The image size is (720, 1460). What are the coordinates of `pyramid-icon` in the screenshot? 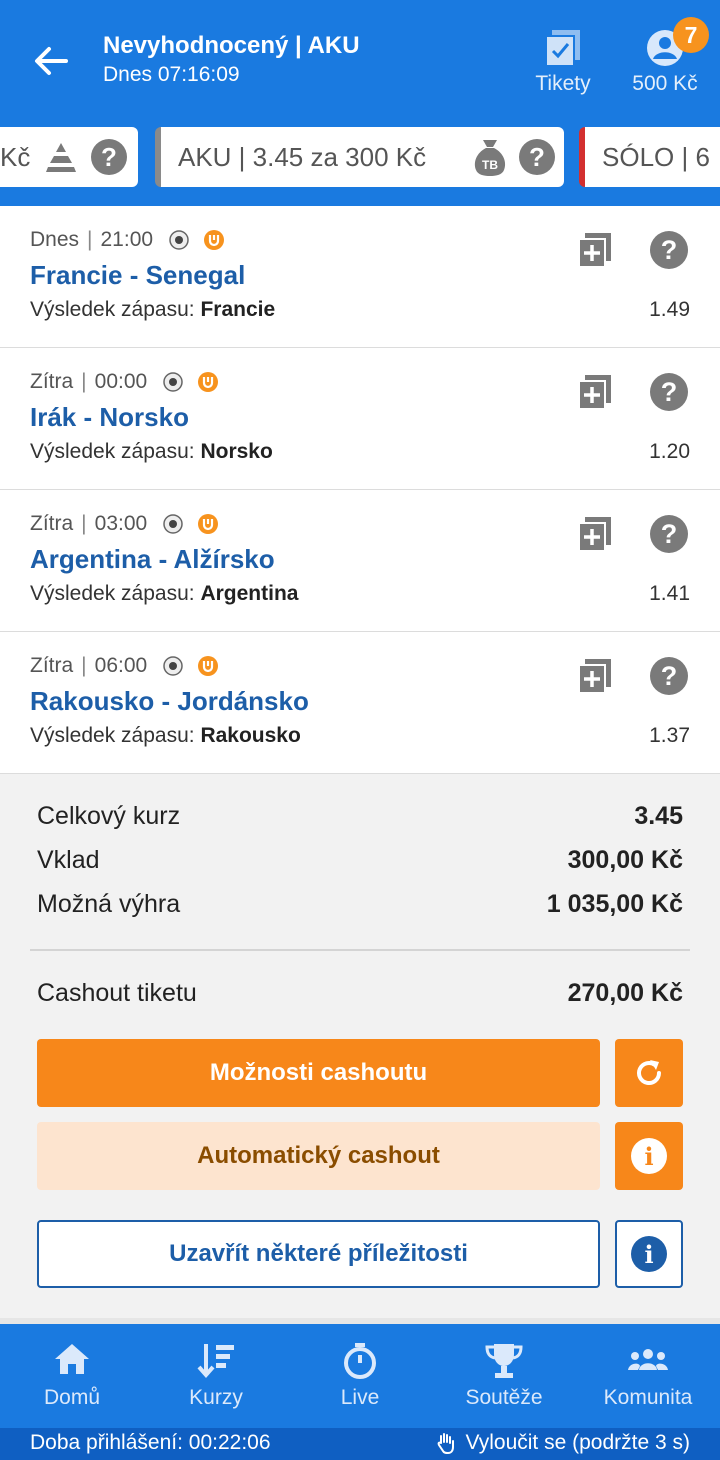 It's located at (61, 157).